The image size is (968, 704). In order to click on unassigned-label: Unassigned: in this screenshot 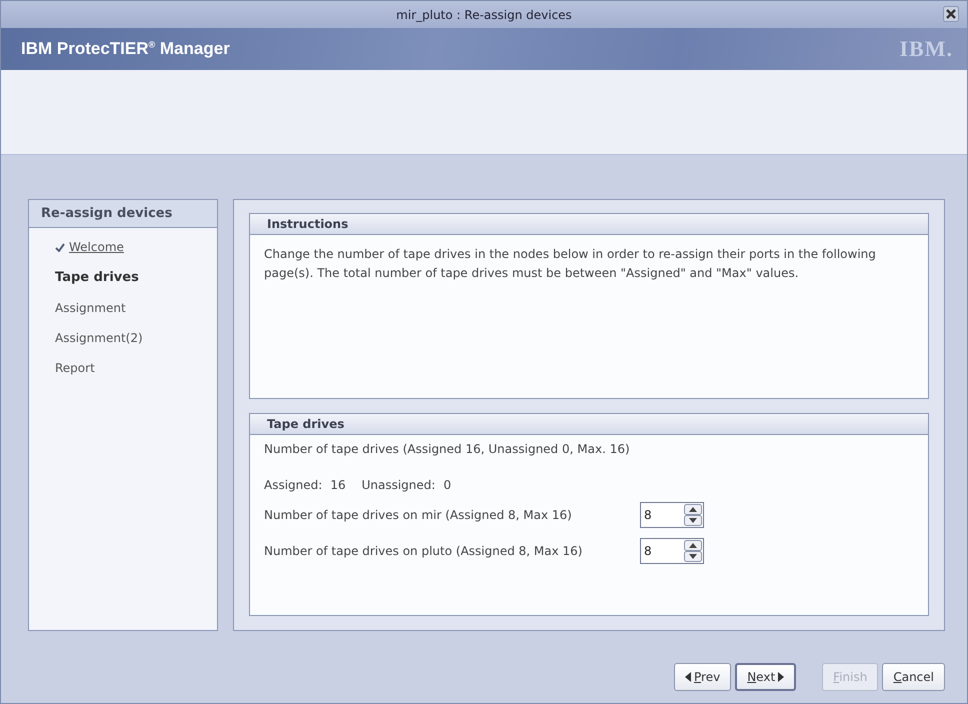, I will do `click(399, 485)`.